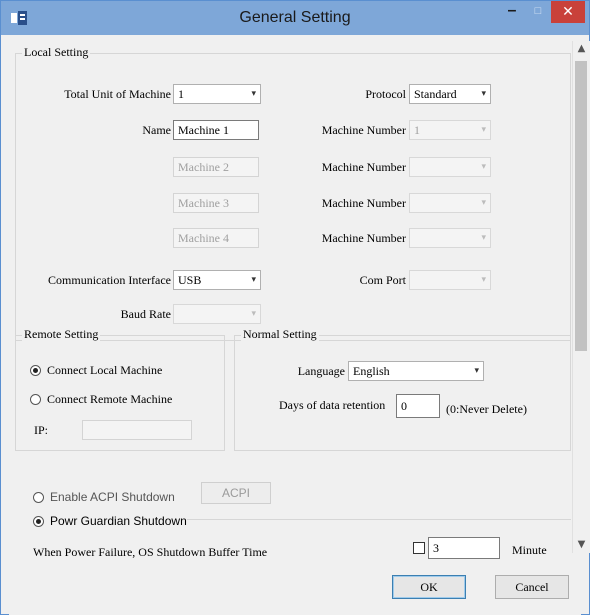 This screenshot has width=590, height=615. Describe the element at coordinates (41, 430) in the screenshot. I see `ip-label: IP:` at that location.